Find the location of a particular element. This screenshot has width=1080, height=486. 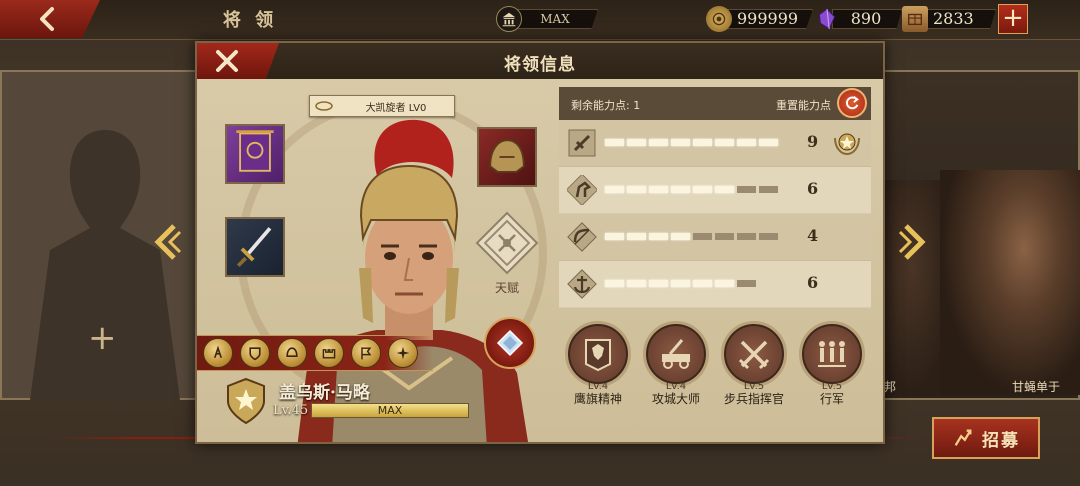

stat-rows: 9 6 4 6 is located at coordinates (715, 214).